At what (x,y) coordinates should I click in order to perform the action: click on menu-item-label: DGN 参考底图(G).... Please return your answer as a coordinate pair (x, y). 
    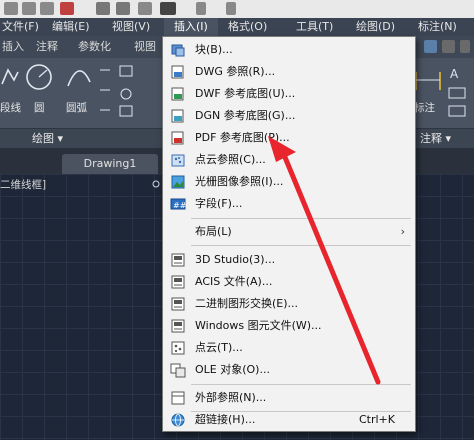
    Looking at the image, I should click on (245, 115).